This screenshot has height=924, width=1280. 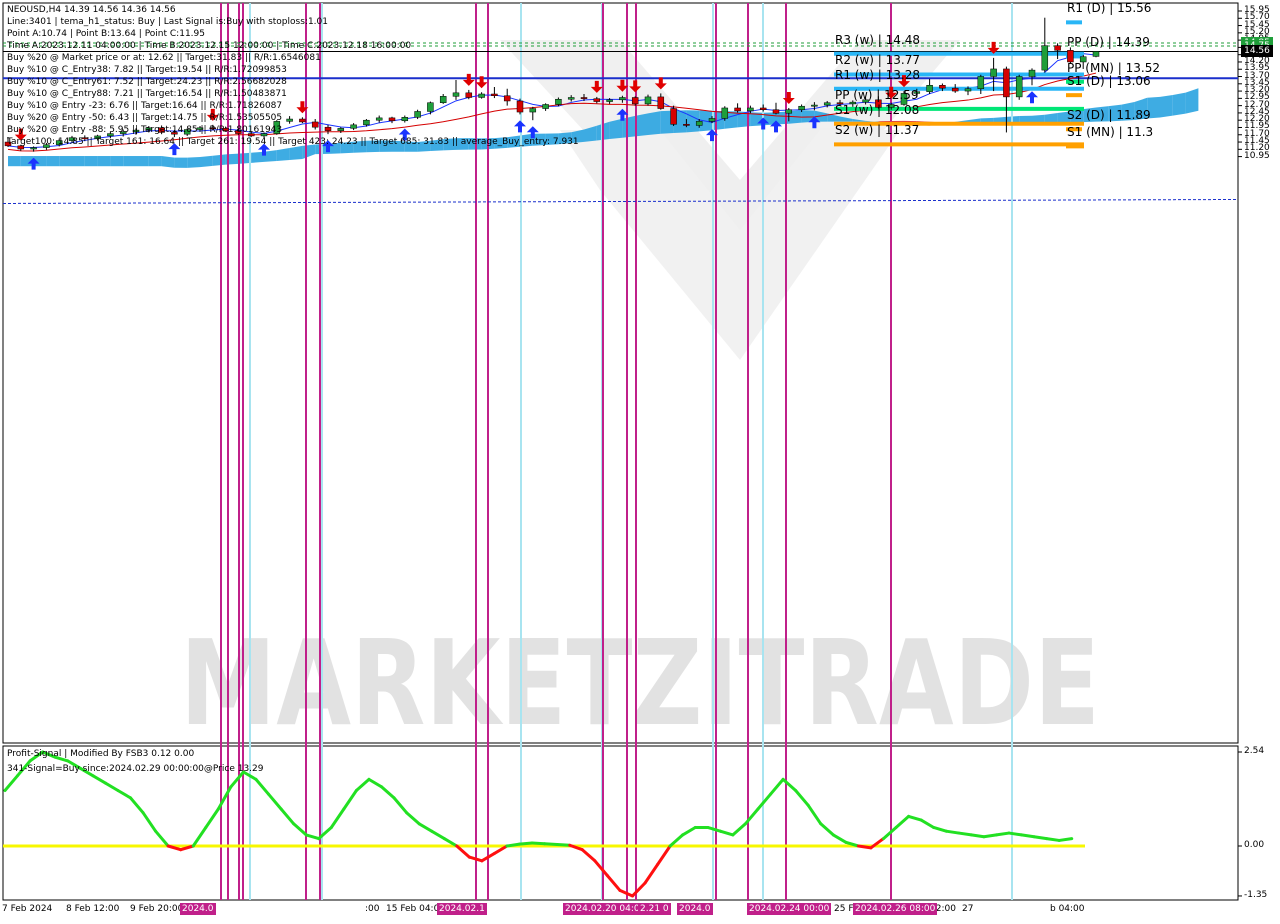 I want to click on osc-tick-label: 2.54, so click(x=1254, y=751).